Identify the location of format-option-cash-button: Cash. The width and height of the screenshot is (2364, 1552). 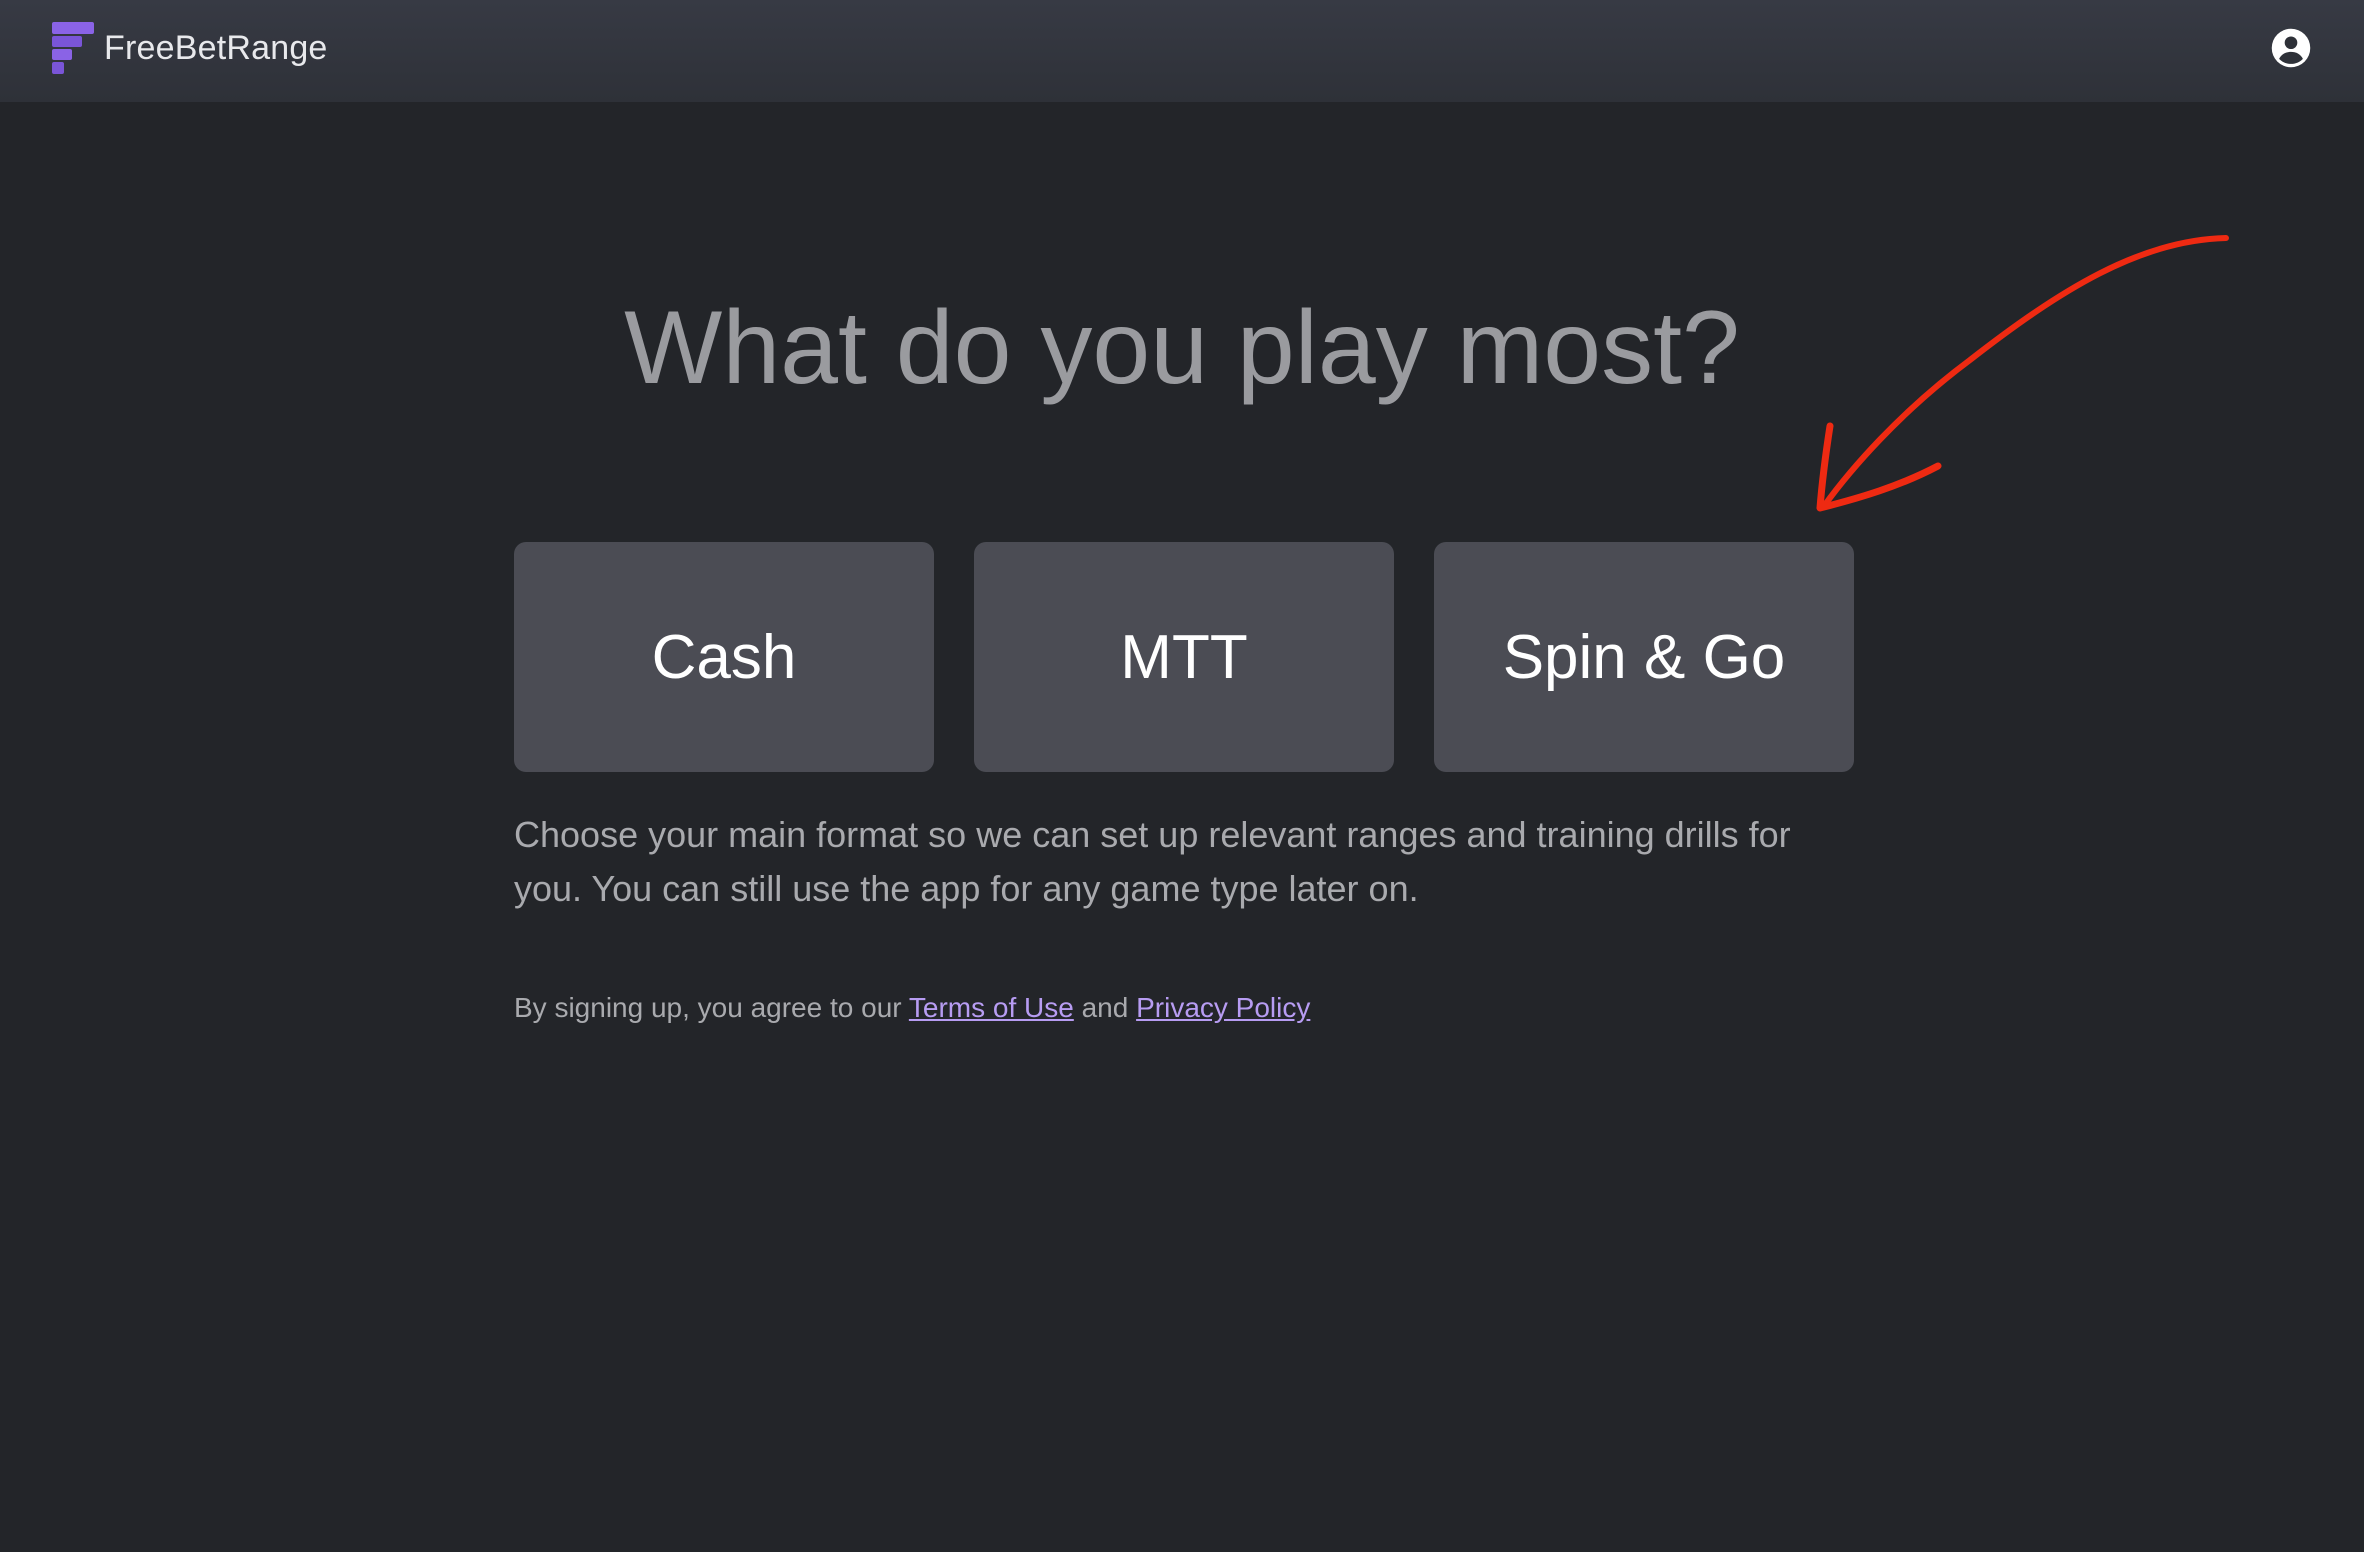
(724, 657).